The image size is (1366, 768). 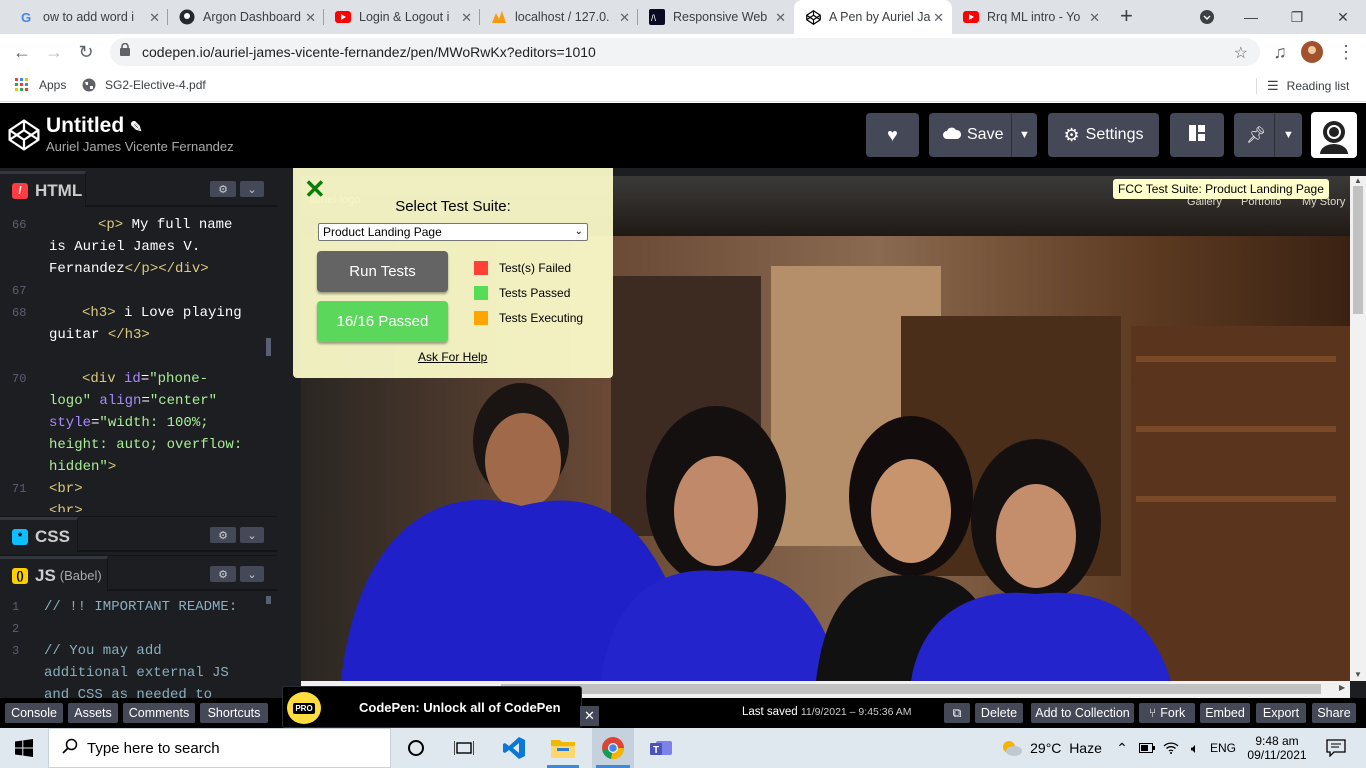 I want to click on cortana-icon, so click(x=416, y=748).